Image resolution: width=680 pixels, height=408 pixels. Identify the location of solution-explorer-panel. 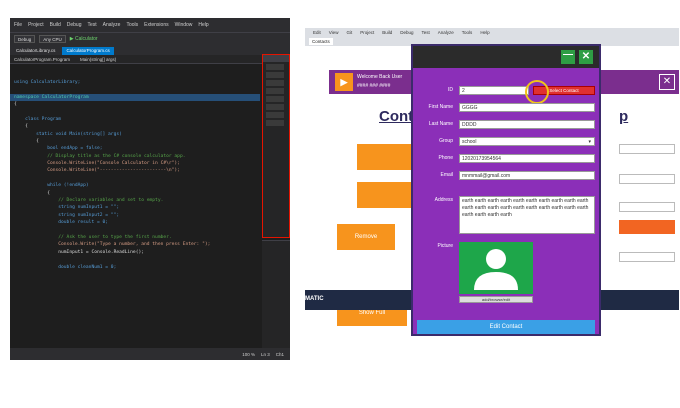
(276, 146).